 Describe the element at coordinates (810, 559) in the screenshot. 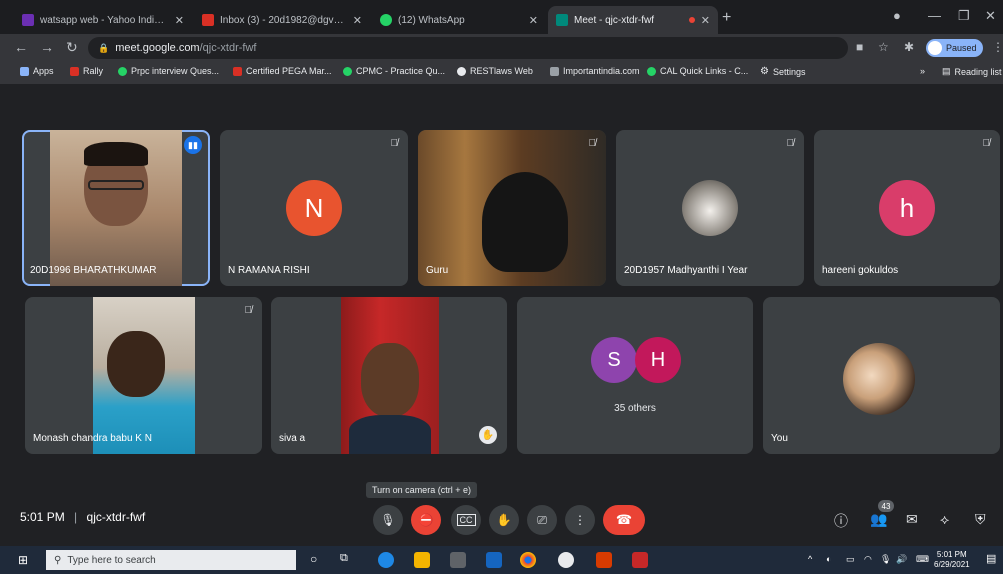

I see `show-hidden-icons-icon: ^` at that location.